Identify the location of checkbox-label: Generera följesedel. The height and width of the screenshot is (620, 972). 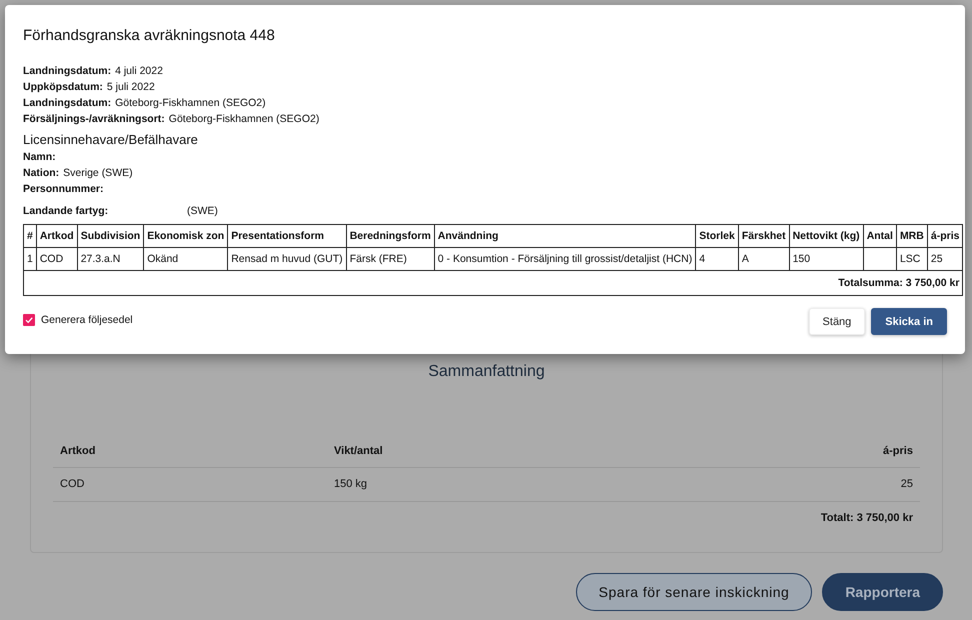
(87, 320).